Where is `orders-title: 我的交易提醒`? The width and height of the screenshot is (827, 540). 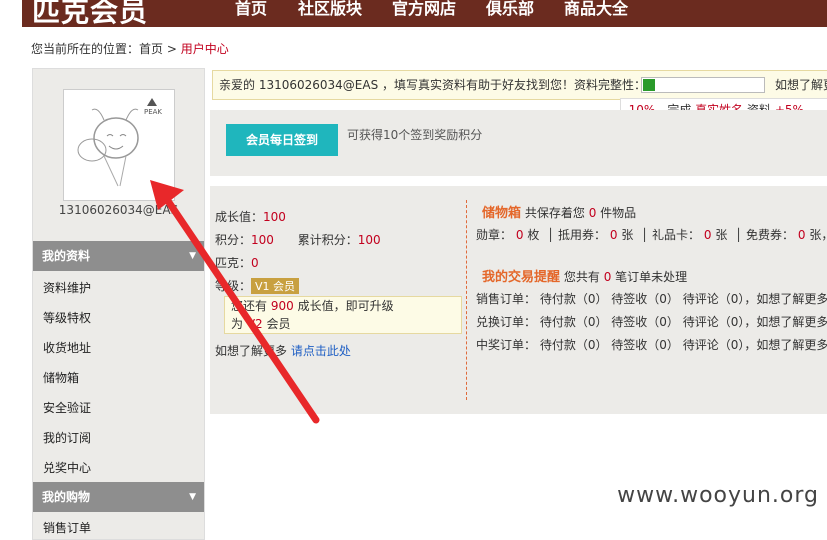
orders-title: 我的交易提醒 is located at coordinates (521, 277).